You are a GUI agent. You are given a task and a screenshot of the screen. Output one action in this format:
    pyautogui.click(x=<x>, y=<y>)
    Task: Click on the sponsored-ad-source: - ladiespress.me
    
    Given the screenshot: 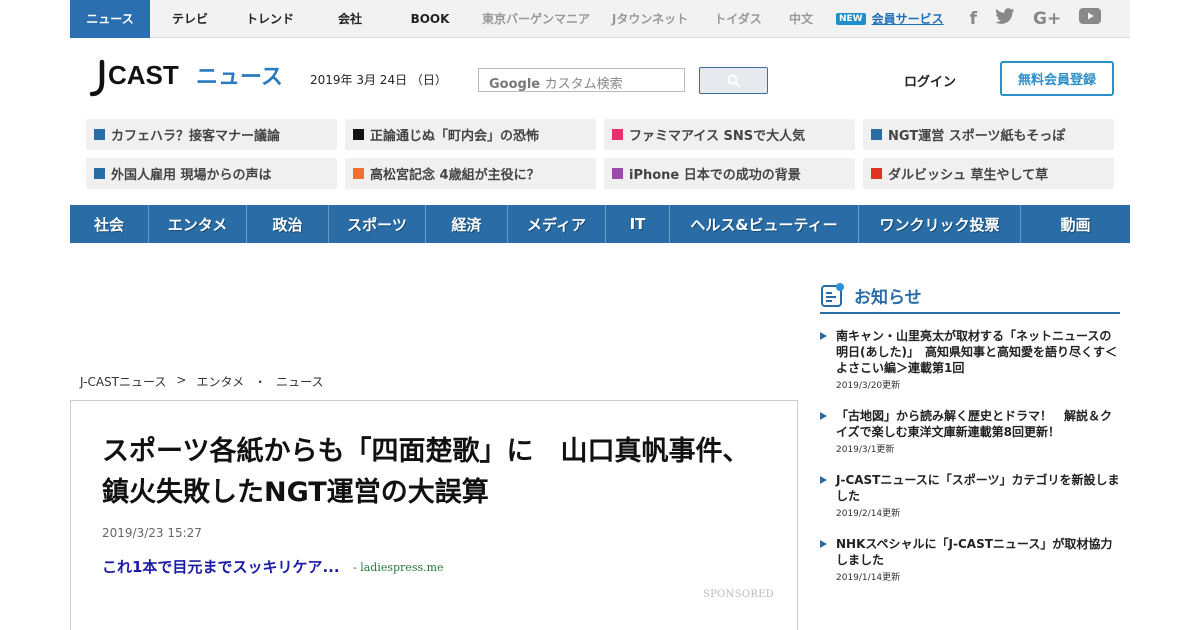 What is the action you would take?
    pyautogui.click(x=398, y=567)
    